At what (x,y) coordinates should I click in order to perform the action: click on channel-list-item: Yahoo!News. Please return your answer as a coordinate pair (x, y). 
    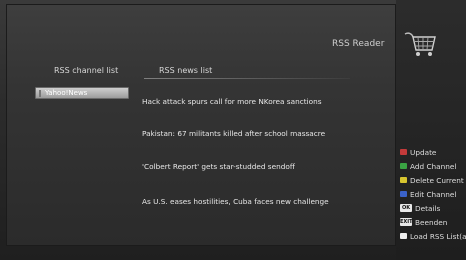
    Looking at the image, I should click on (82, 93).